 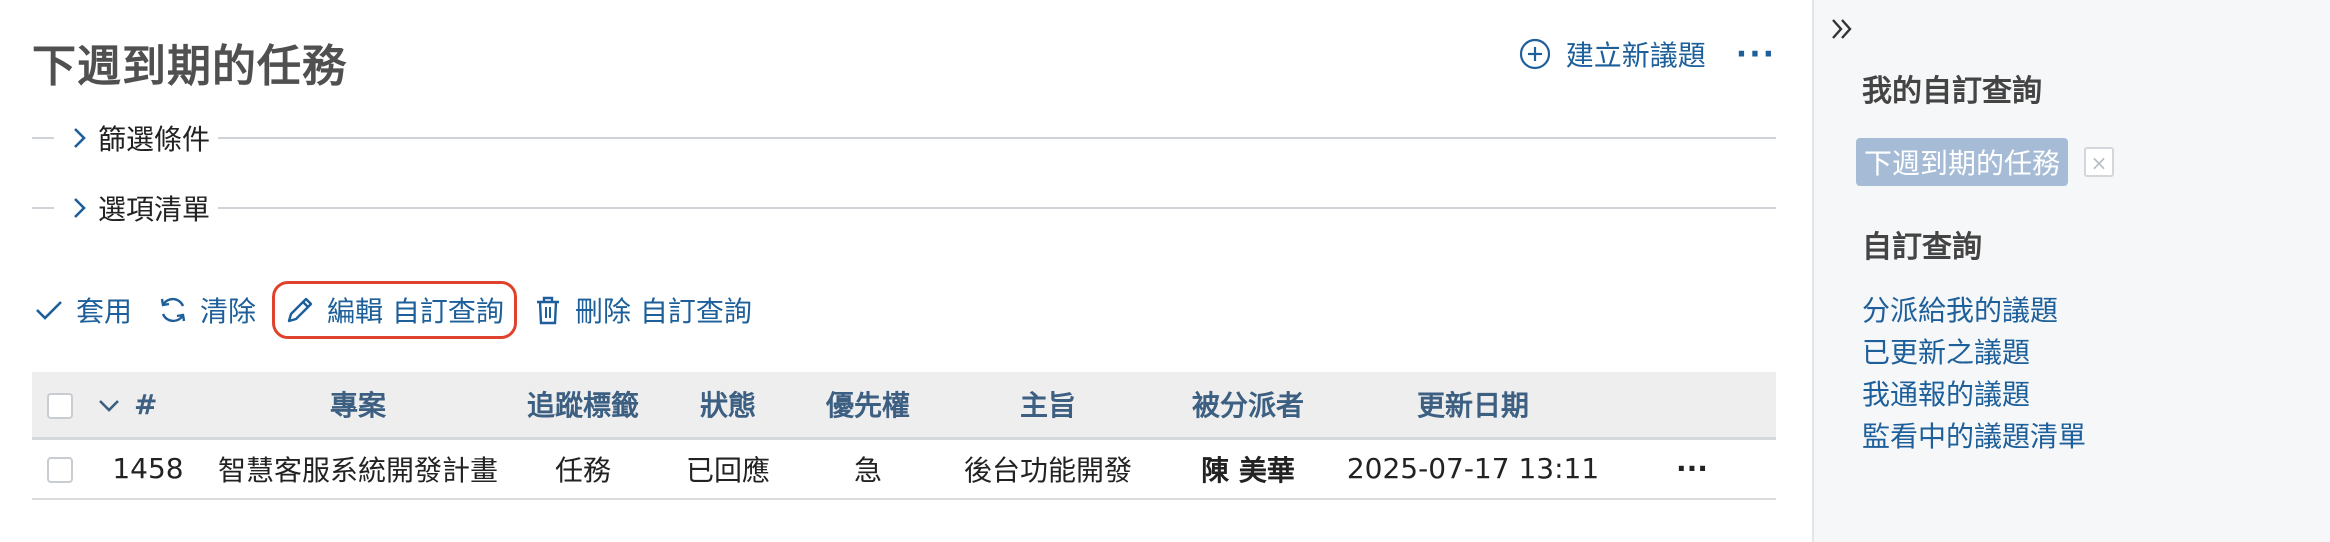 I want to click on edit-query-label: 編輯 自訂查詢, so click(x=415, y=311).